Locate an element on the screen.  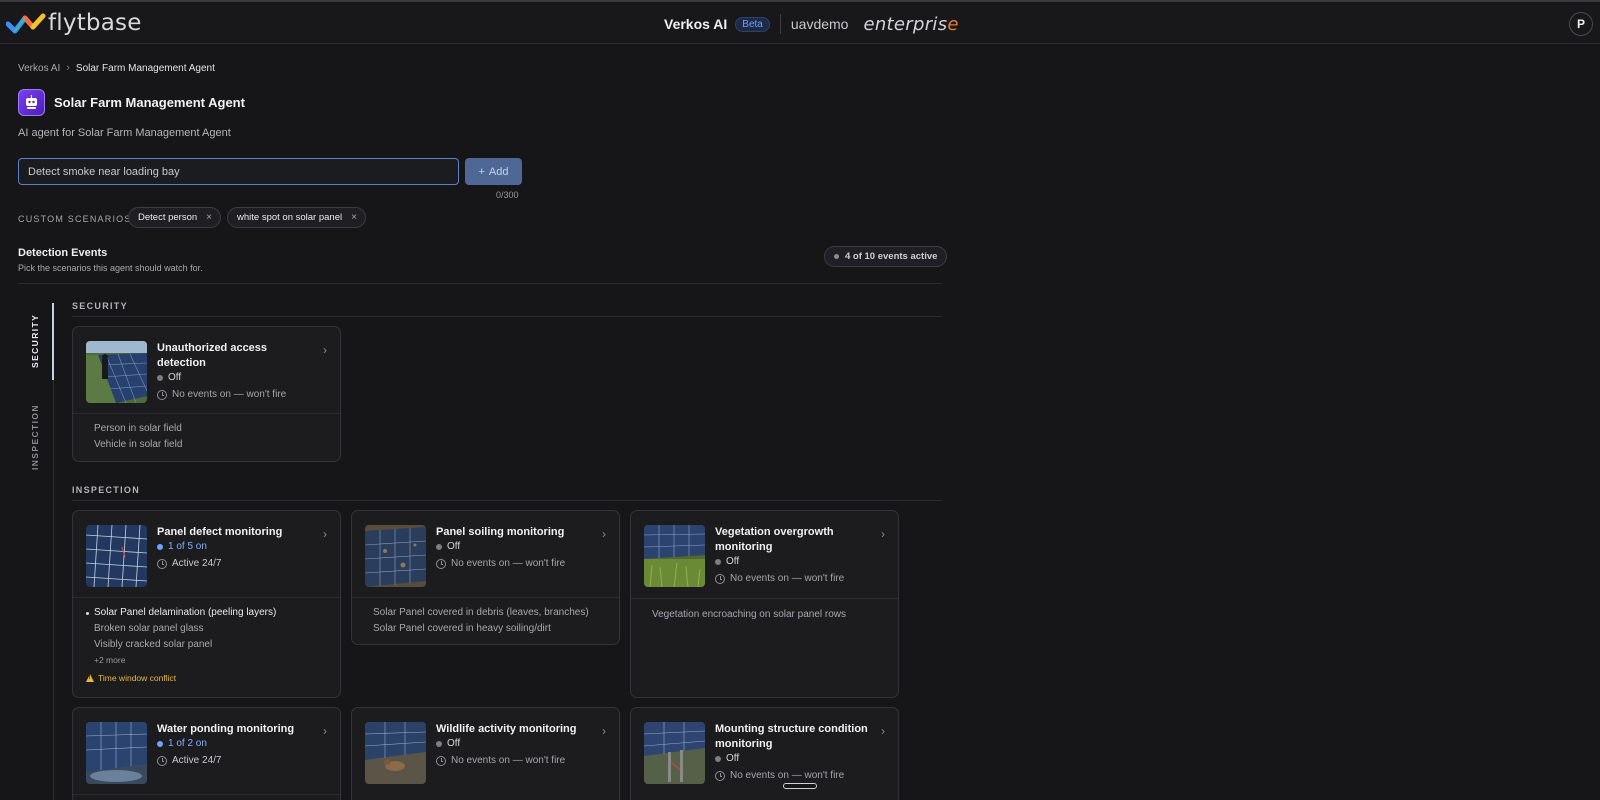
more-events-link: +2 more is located at coordinates (206, 660).